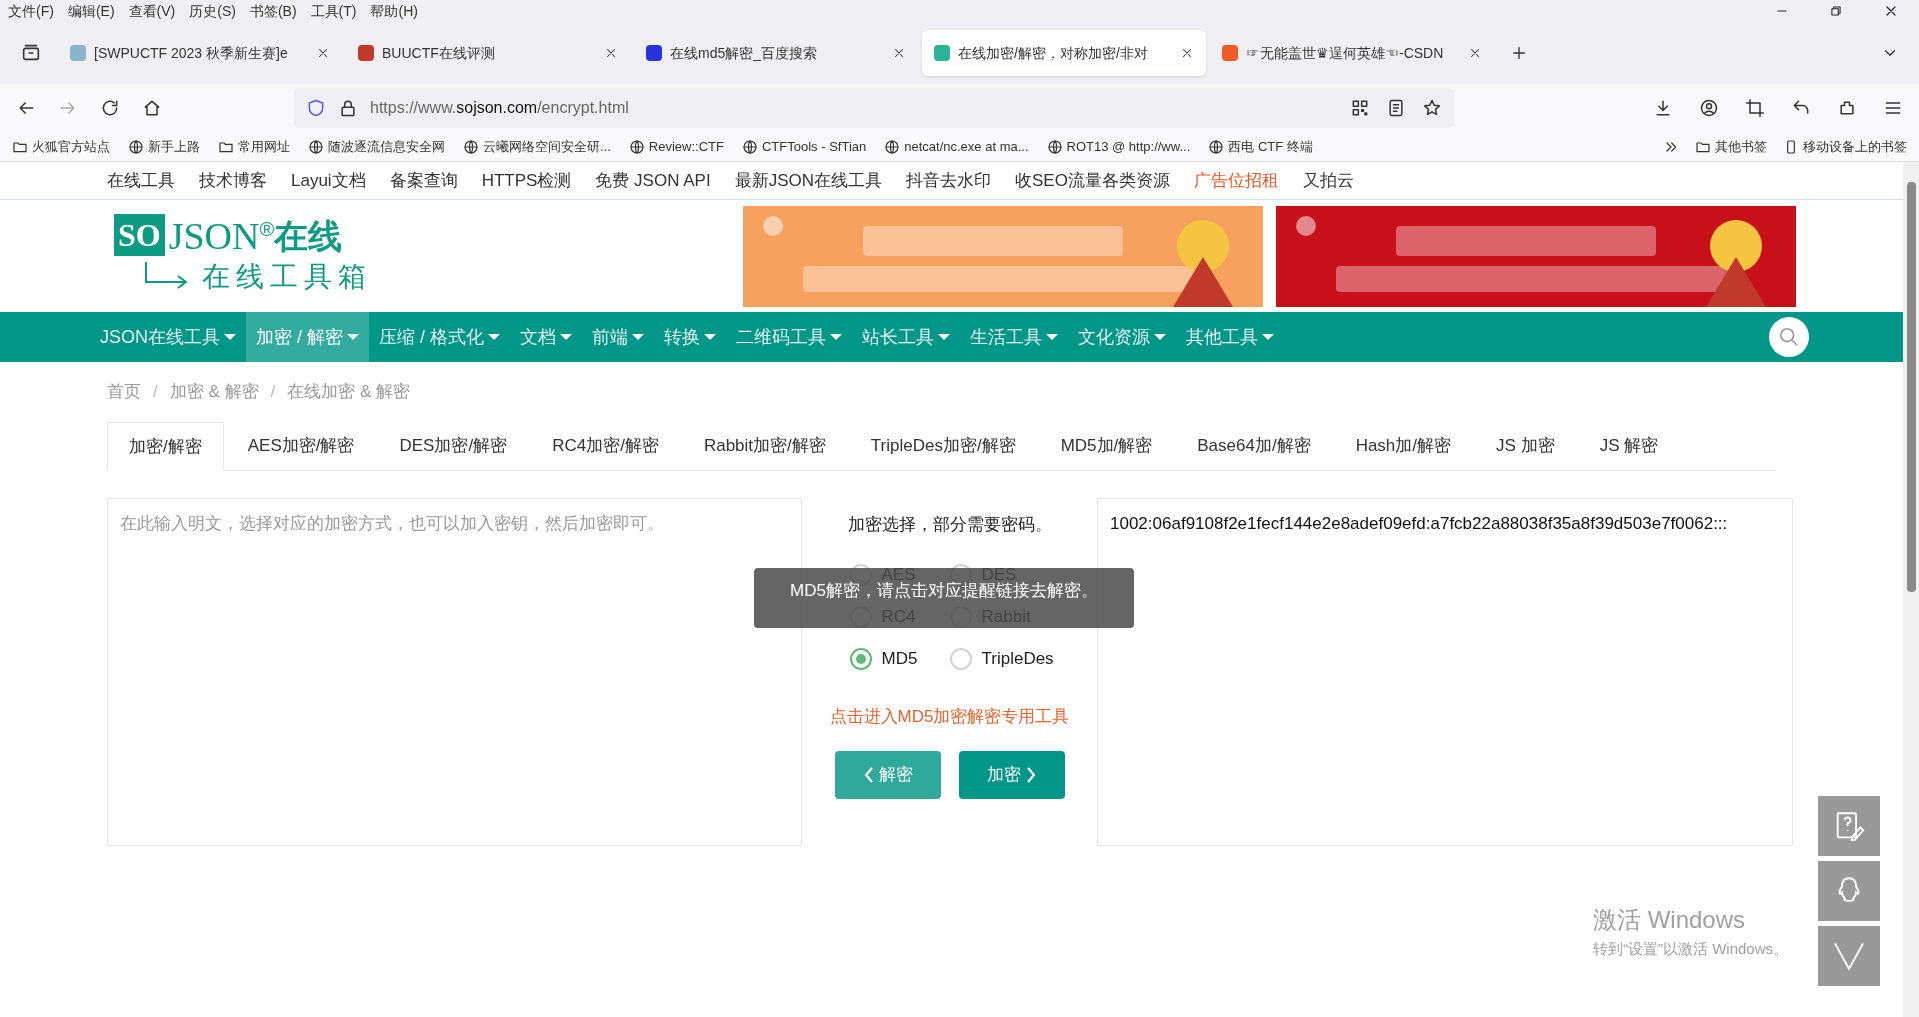 The image size is (1919, 1017). Describe the element at coordinates (948, 180) in the screenshot. I see `top-link: 抖音去水印` at that location.